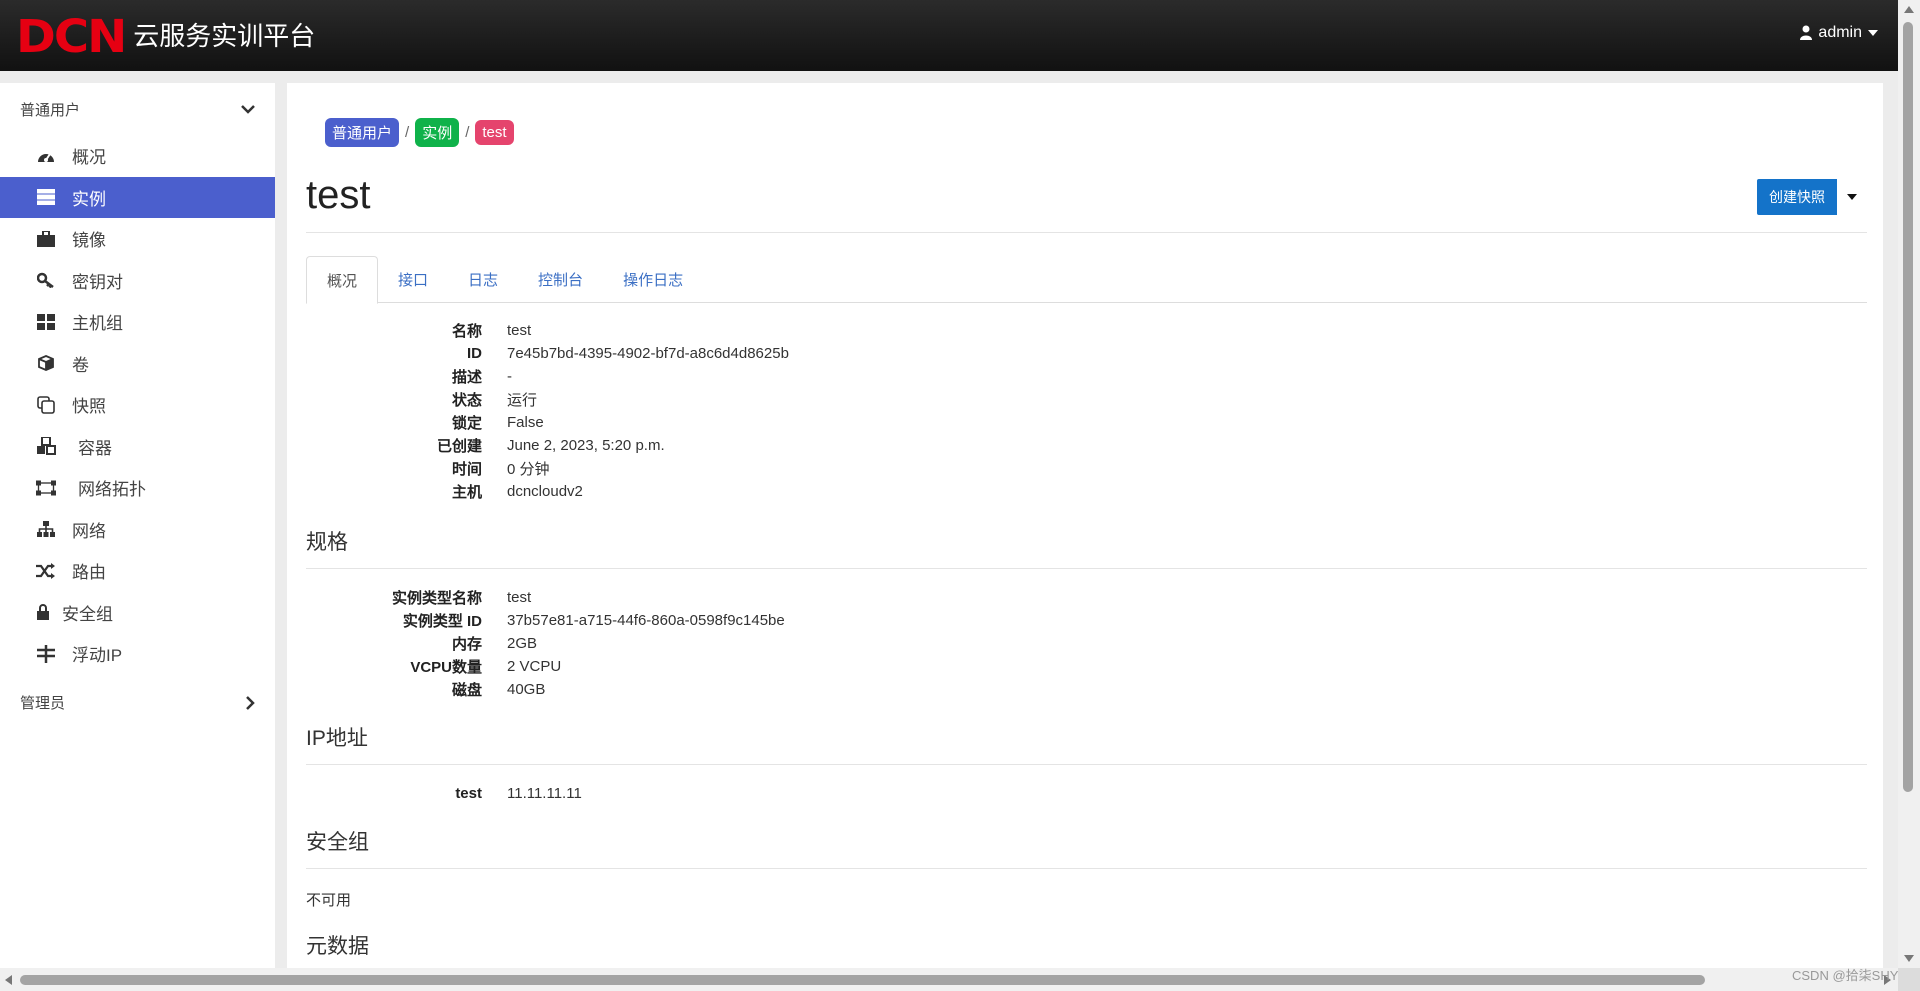 This screenshot has height=991, width=1920. Describe the element at coordinates (437, 132) in the screenshot. I see `breadcrumb-item: 实例` at that location.